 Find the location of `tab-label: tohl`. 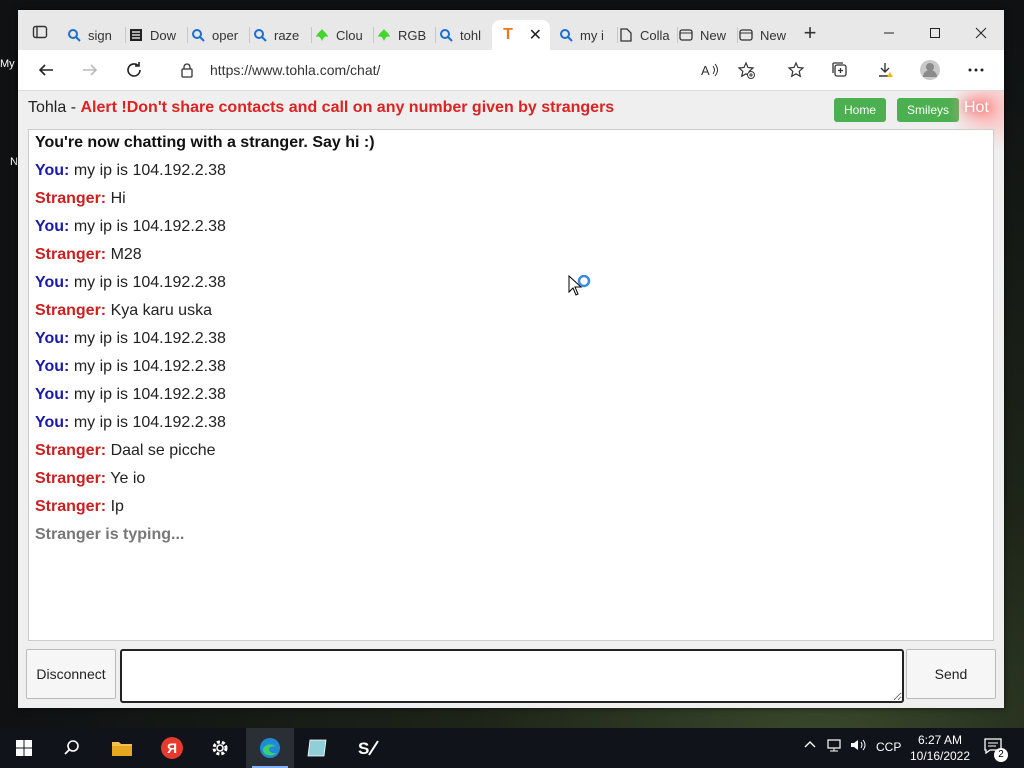

tab-label: tohl is located at coordinates (470, 35).